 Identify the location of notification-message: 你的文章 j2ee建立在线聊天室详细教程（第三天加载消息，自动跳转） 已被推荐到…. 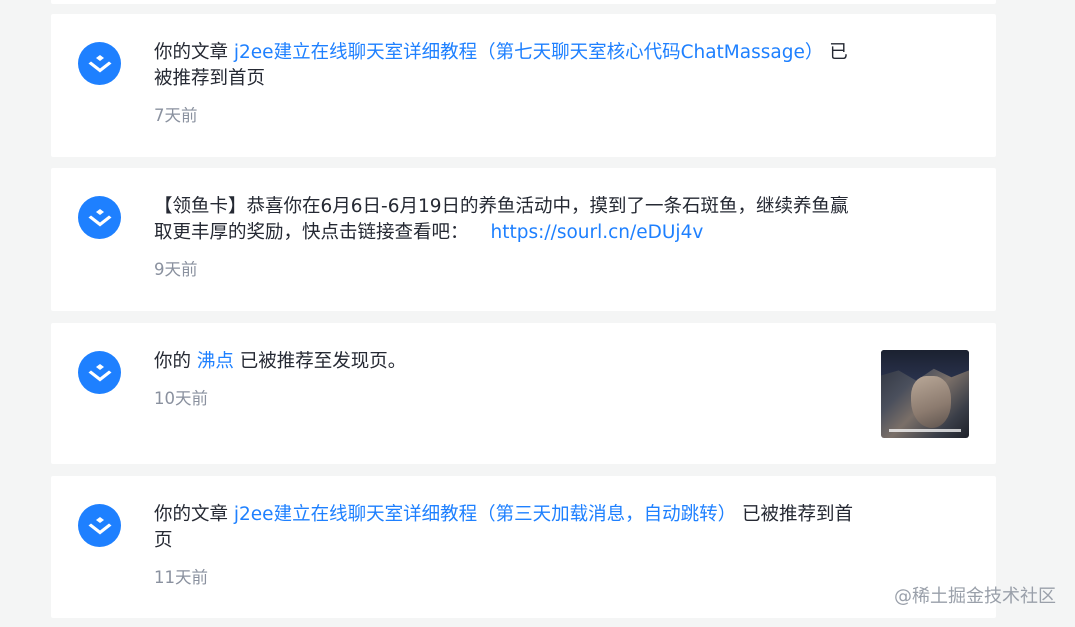
(504, 528).